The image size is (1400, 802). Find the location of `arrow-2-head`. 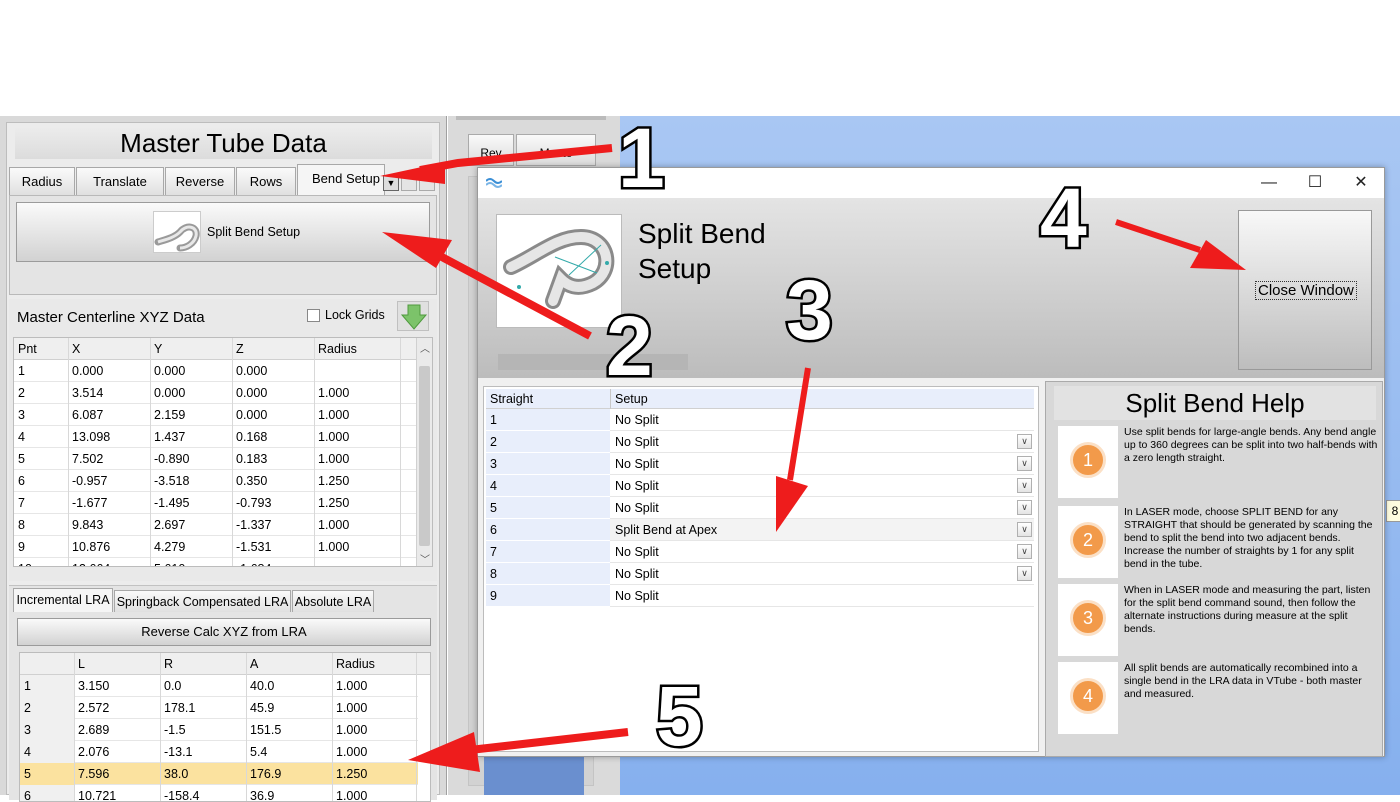

arrow-2-head is located at coordinates (417, 250).